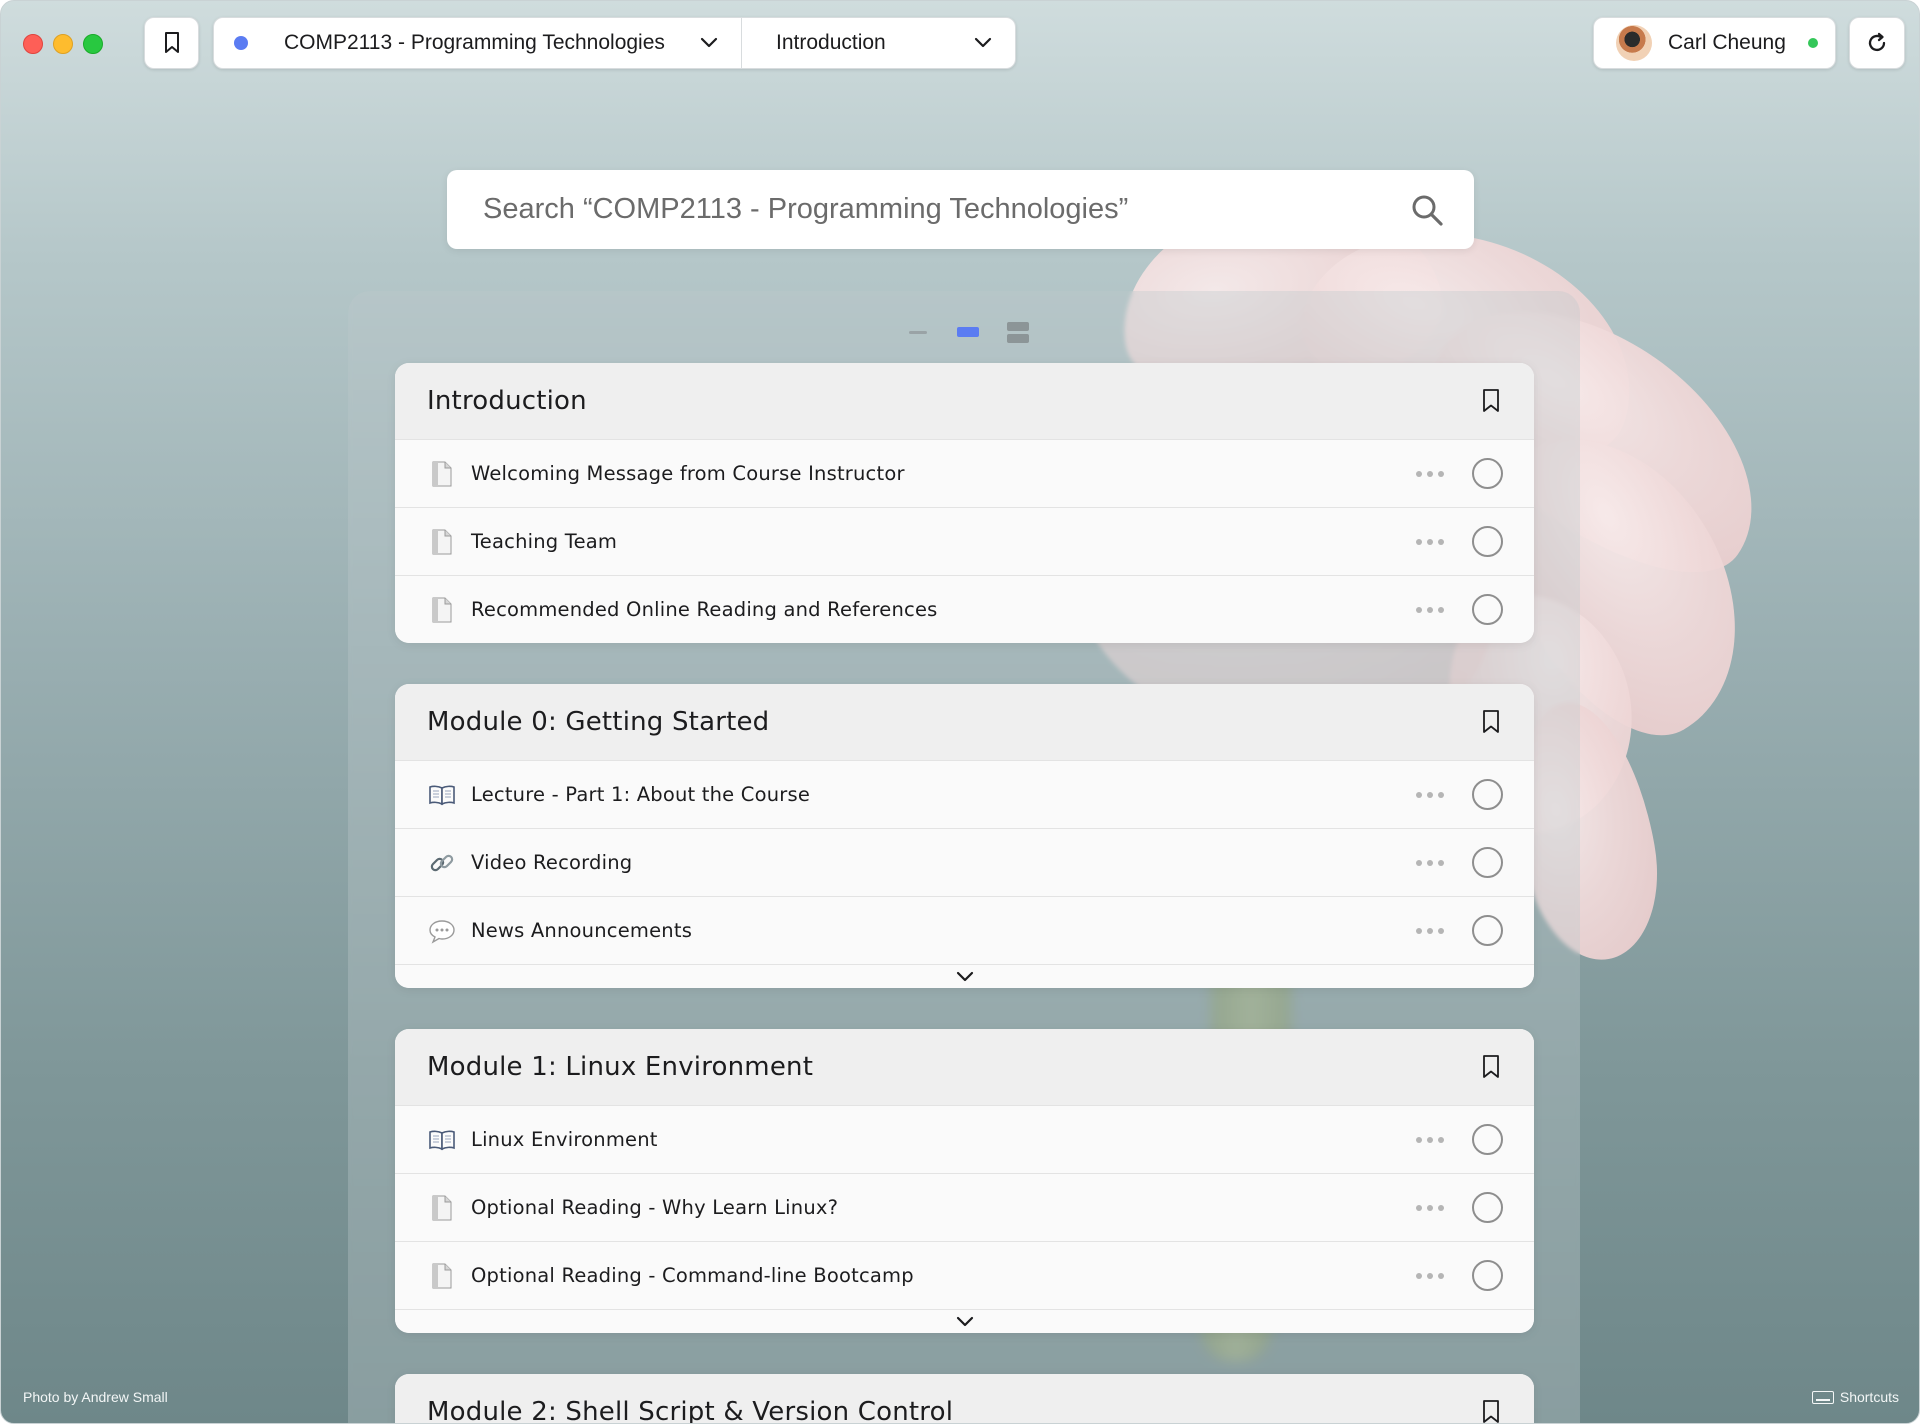 This screenshot has height=1424, width=1920. Describe the element at coordinates (620, 1067) in the screenshot. I see `module-title: Module 1: Linux Environment` at that location.